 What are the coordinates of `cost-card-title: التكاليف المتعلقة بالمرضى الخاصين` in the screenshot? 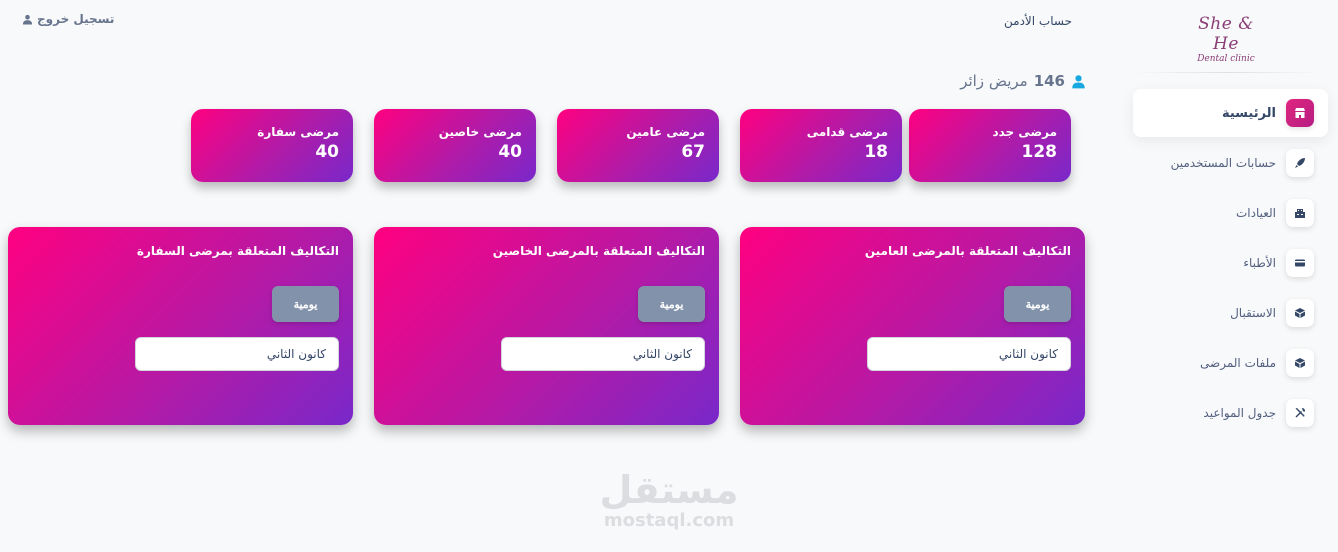 It's located at (598, 251).